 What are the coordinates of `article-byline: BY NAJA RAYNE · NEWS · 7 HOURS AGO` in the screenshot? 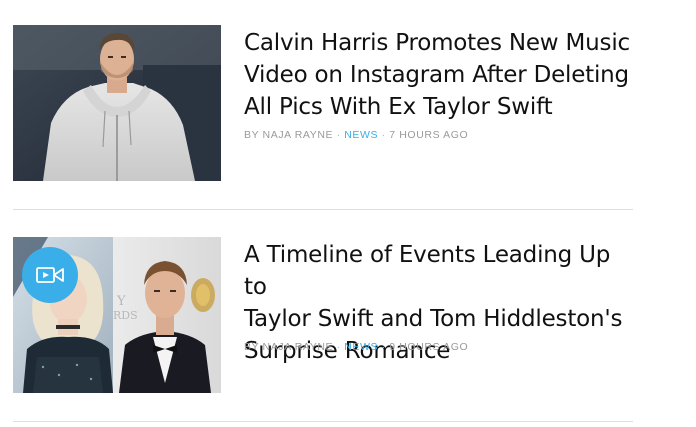 It's located at (356, 135).